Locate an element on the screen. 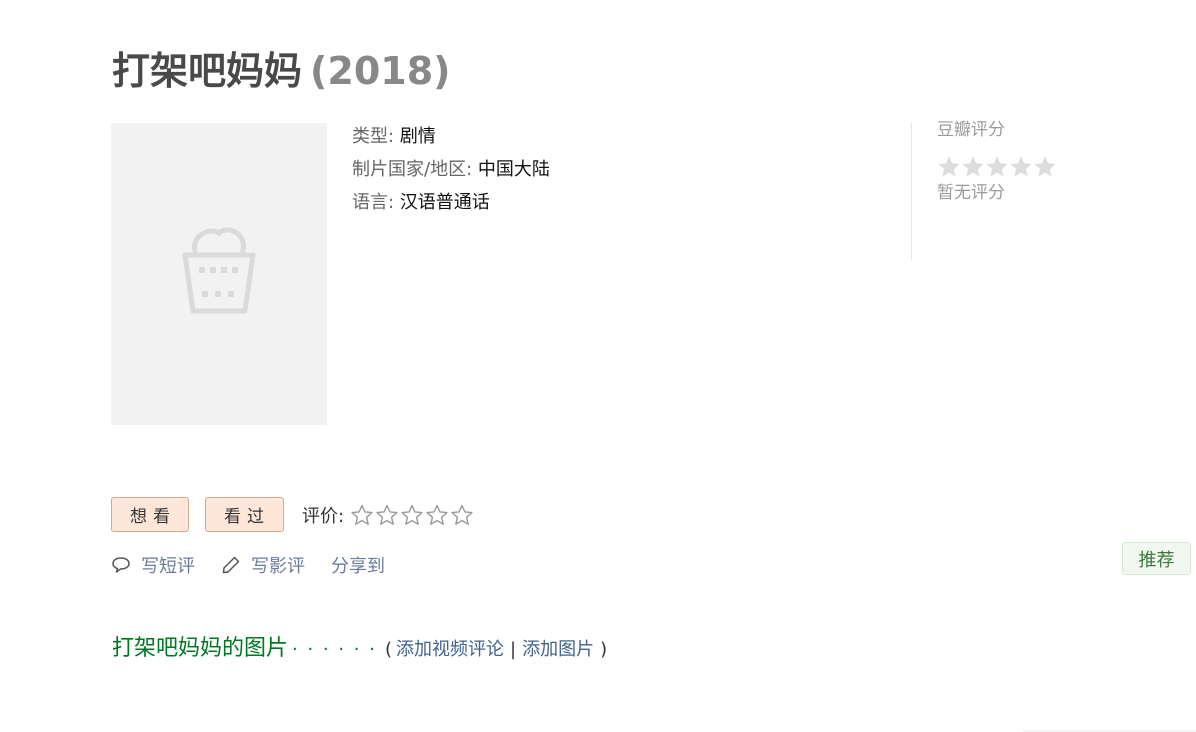  add-video-review-link: 添加视频评论 is located at coordinates (450, 648).